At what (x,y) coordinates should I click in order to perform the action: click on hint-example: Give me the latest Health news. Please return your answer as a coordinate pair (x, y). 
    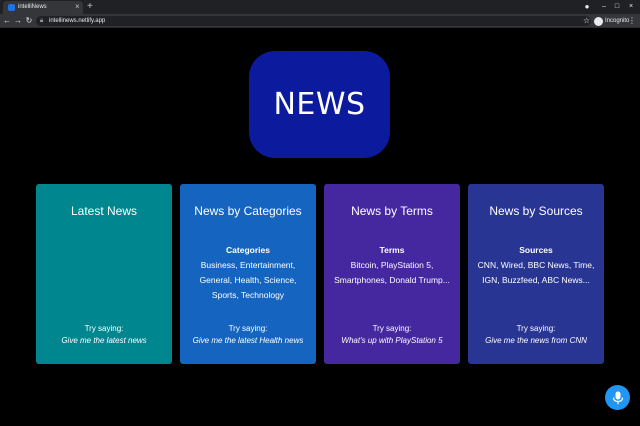
    Looking at the image, I should click on (248, 340).